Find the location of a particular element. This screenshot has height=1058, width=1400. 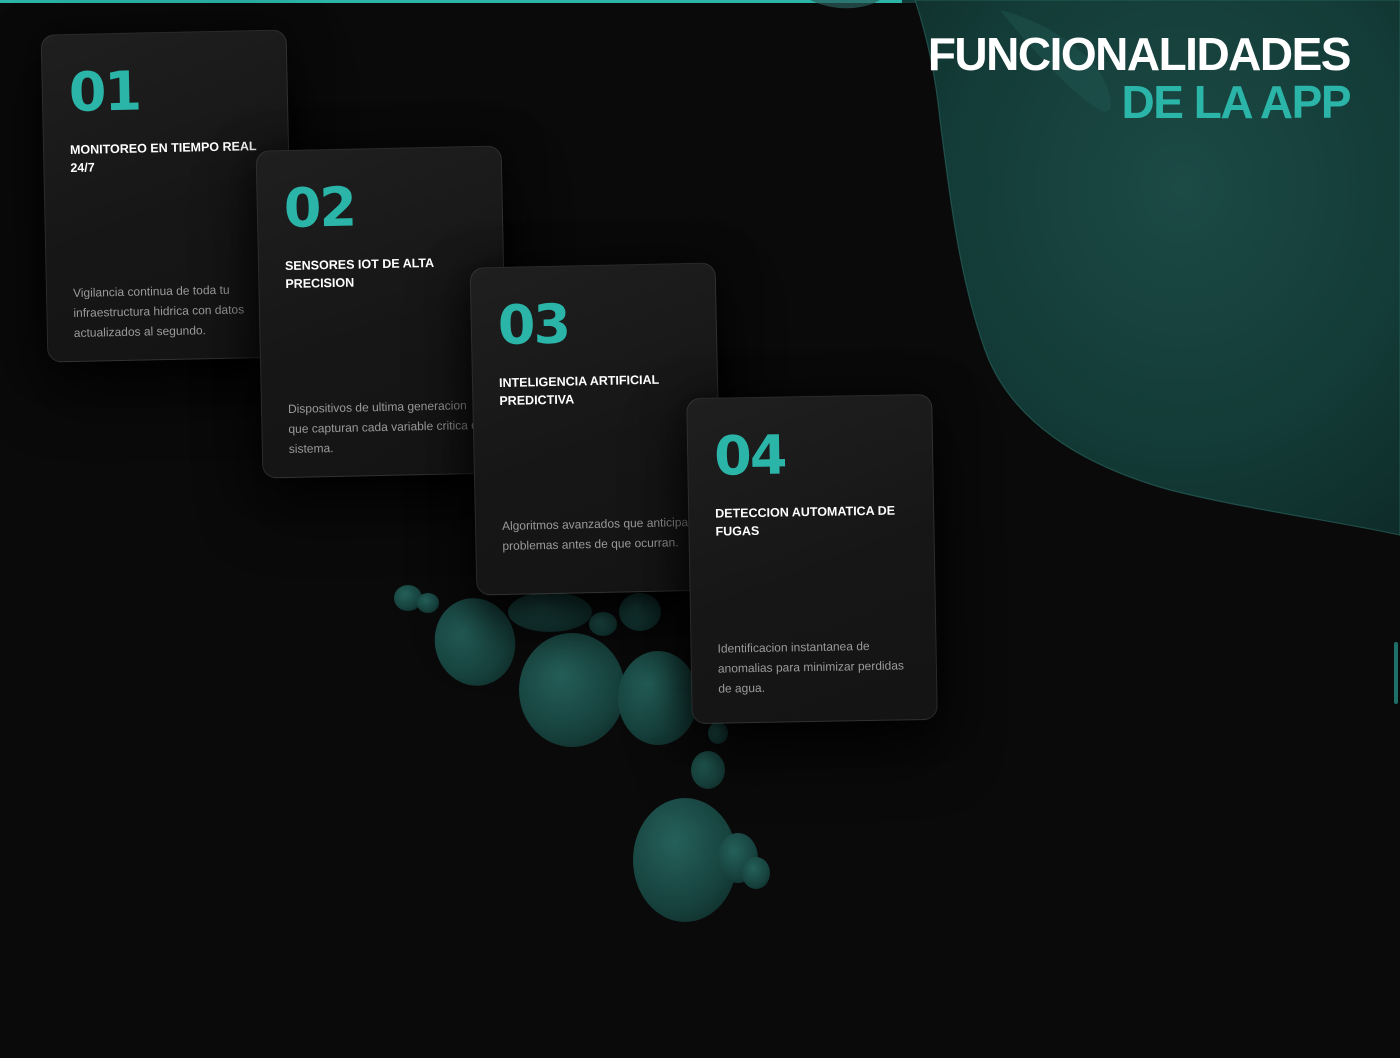

section-title-line2: DE LA APP is located at coordinates (1236, 102).